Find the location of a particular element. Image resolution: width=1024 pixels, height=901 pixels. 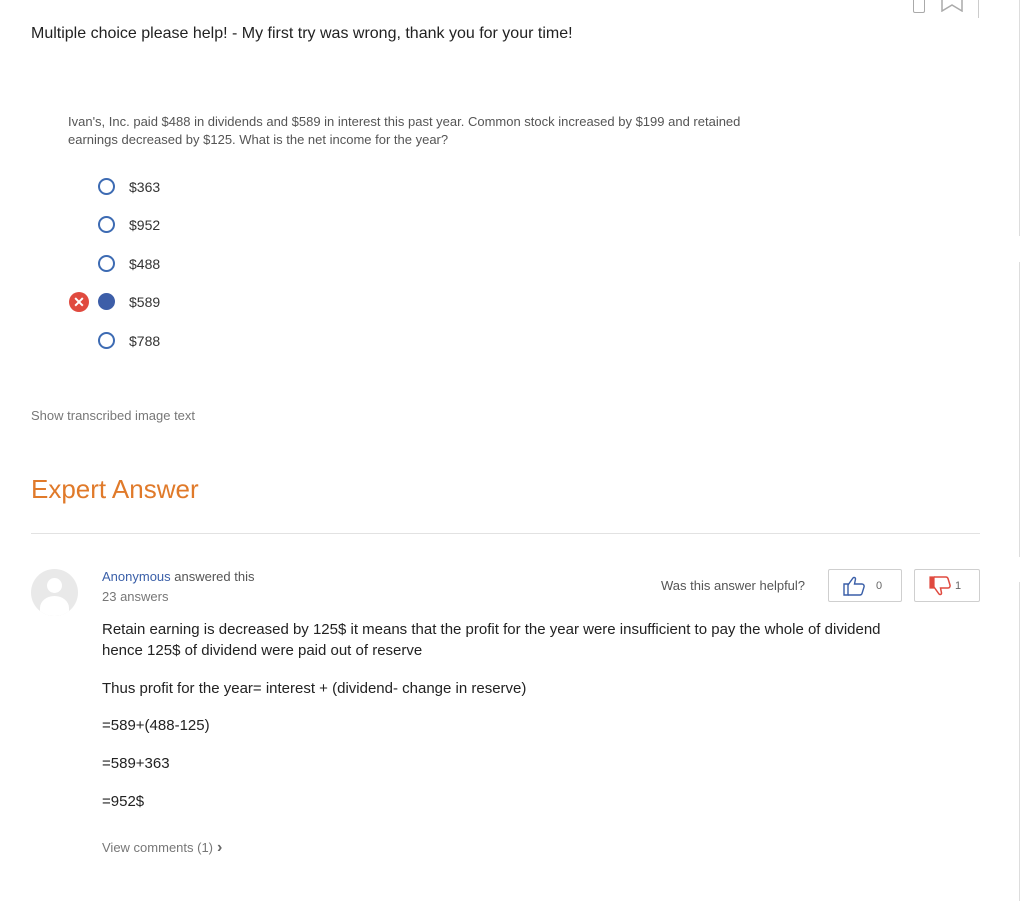

answerer-line: Anonymous answered this is located at coordinates (178, 576).